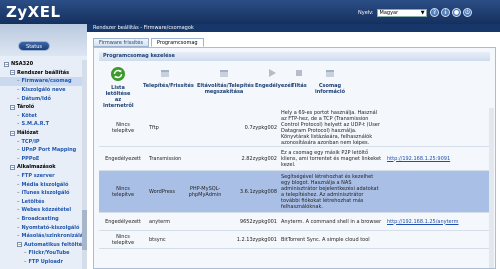 The width and height of the screenshot is (500, 269). I want to click on sidebar-header: Status, so click(43, 40).